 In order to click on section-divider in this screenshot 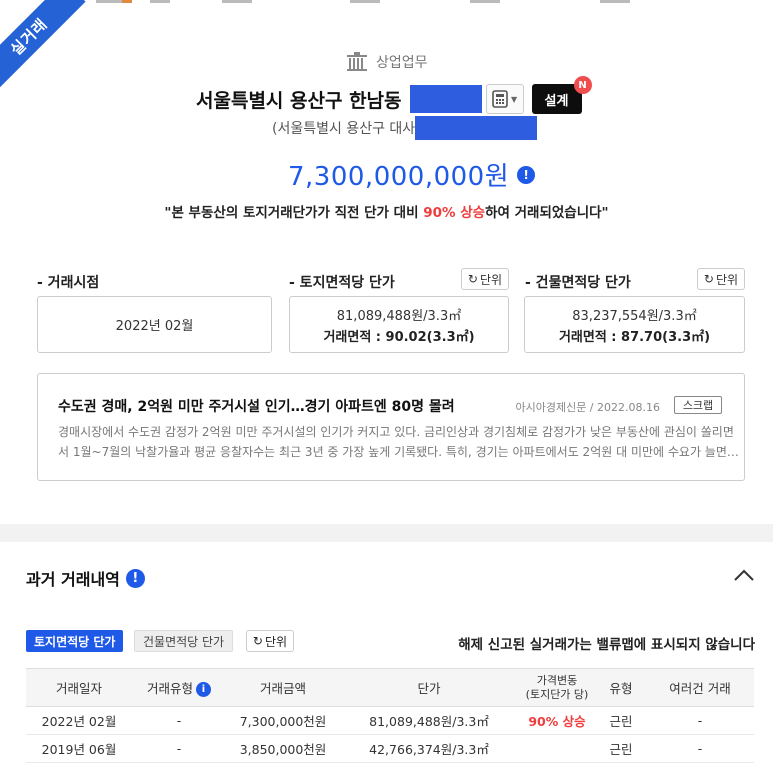, I will do `click(386, 533)`.